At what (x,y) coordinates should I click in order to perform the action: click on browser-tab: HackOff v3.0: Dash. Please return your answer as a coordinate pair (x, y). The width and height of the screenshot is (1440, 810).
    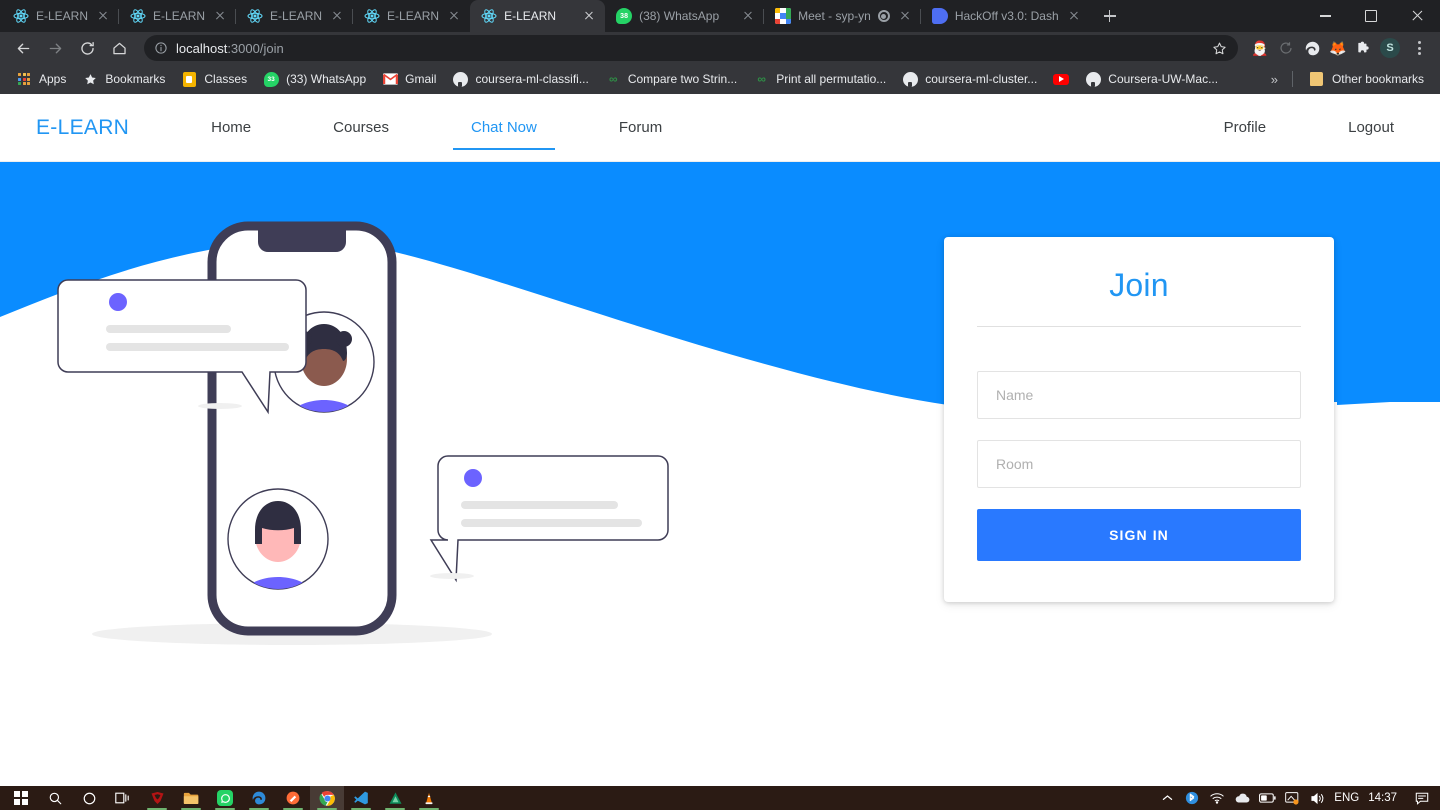
    Looking at the image, I should click on (1005, 16).